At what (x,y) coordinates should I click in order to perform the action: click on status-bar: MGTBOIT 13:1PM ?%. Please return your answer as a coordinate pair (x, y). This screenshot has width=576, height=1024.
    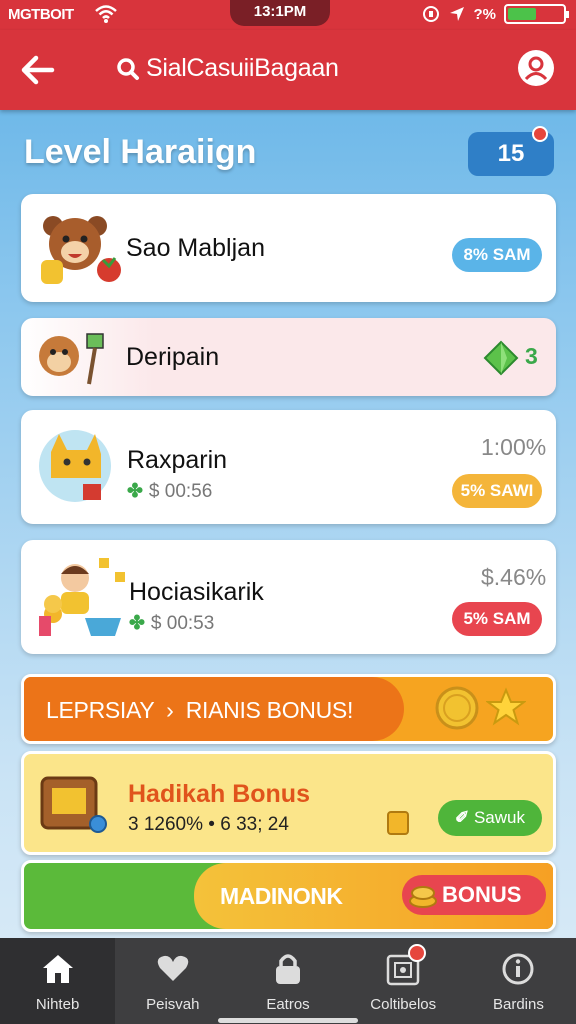
    Looking at the image, I should click on (288, 15).